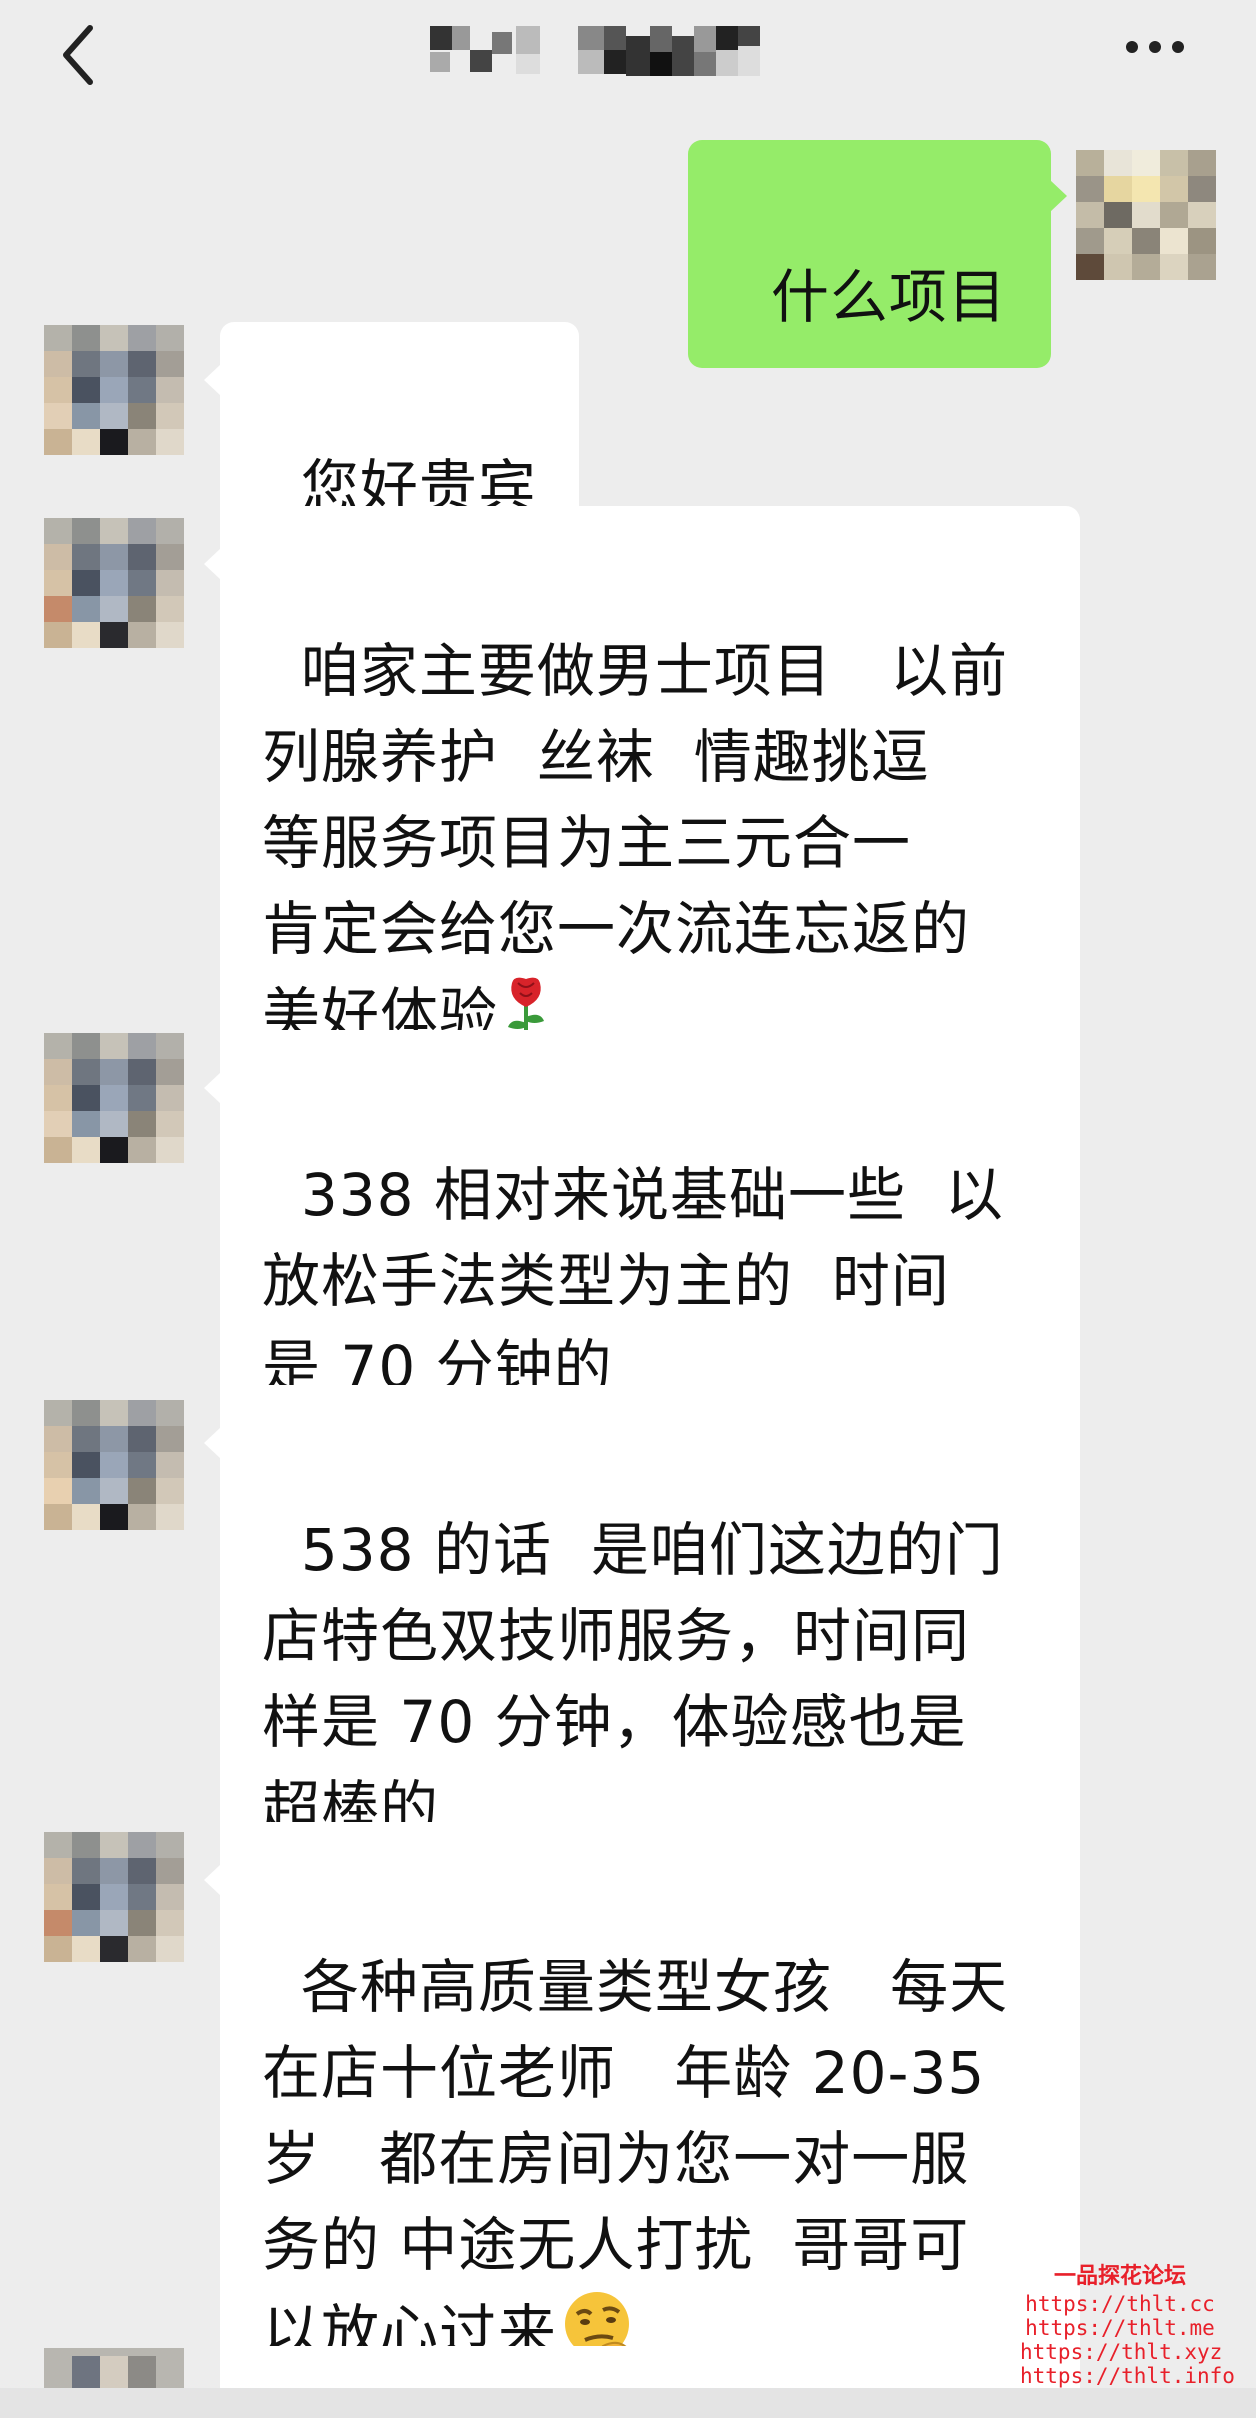 Image resolution: width=1256 pixels, height=2418 pixels. What do you see at coordinates (1121, 2352) in the screenshot?
I see `watermark-url: https://thlt.xyz` at bounding box center [1121, 2352].